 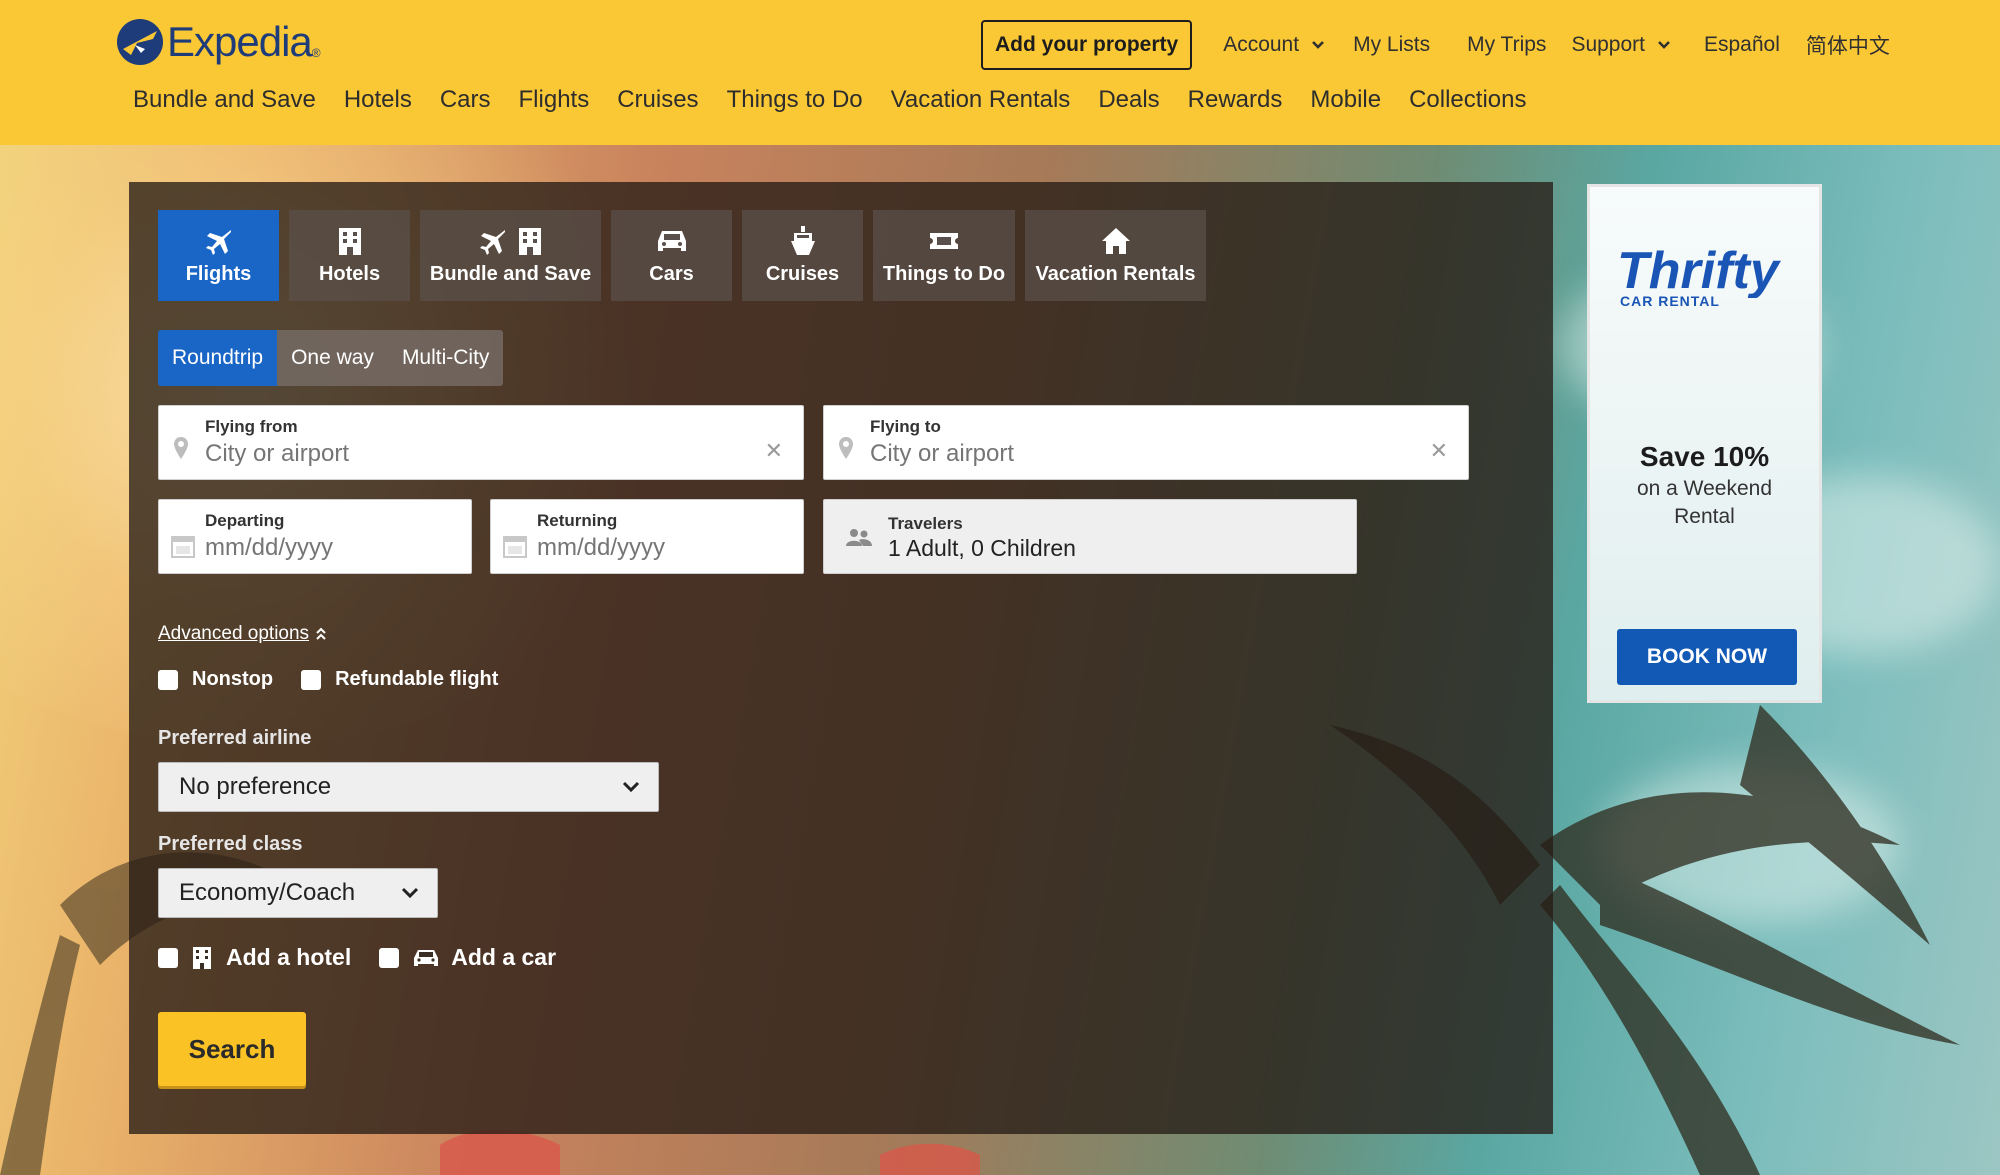 I want to click on ad-headline: Save 10%, so click(x=1704, y=456).